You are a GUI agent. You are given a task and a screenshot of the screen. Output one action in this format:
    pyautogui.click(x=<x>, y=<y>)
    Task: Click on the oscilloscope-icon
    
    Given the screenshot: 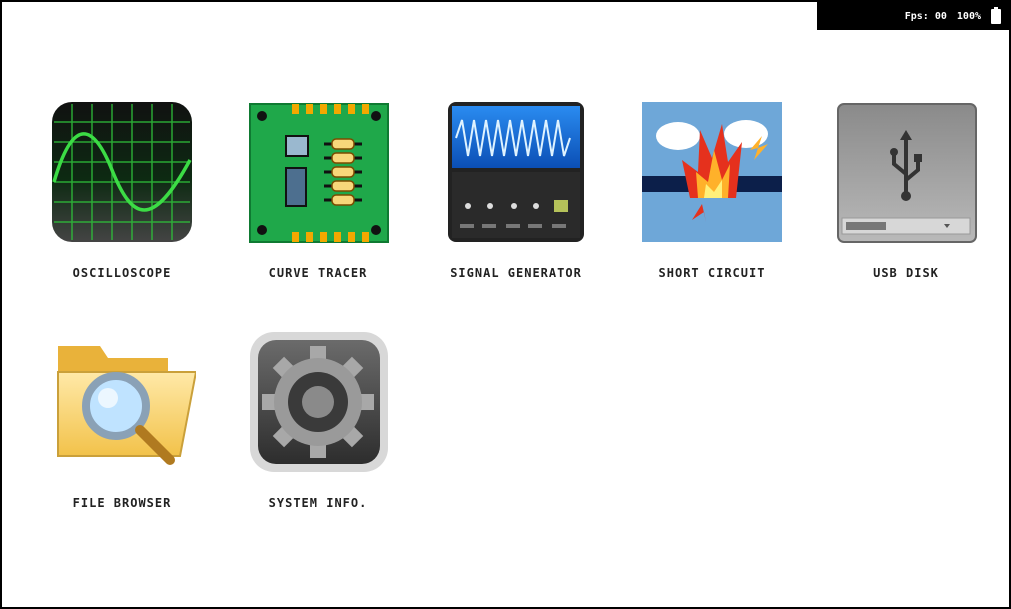 What is the action you would take?
    pyautogui.click(x=122, y=174)
    